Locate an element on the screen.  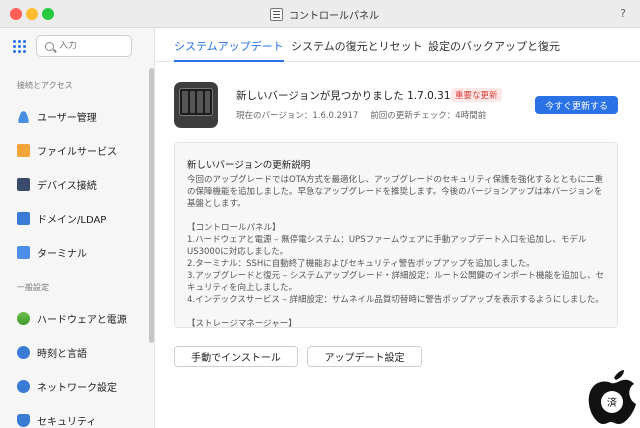
minimize-window-button is located at coordinates (32, 14).